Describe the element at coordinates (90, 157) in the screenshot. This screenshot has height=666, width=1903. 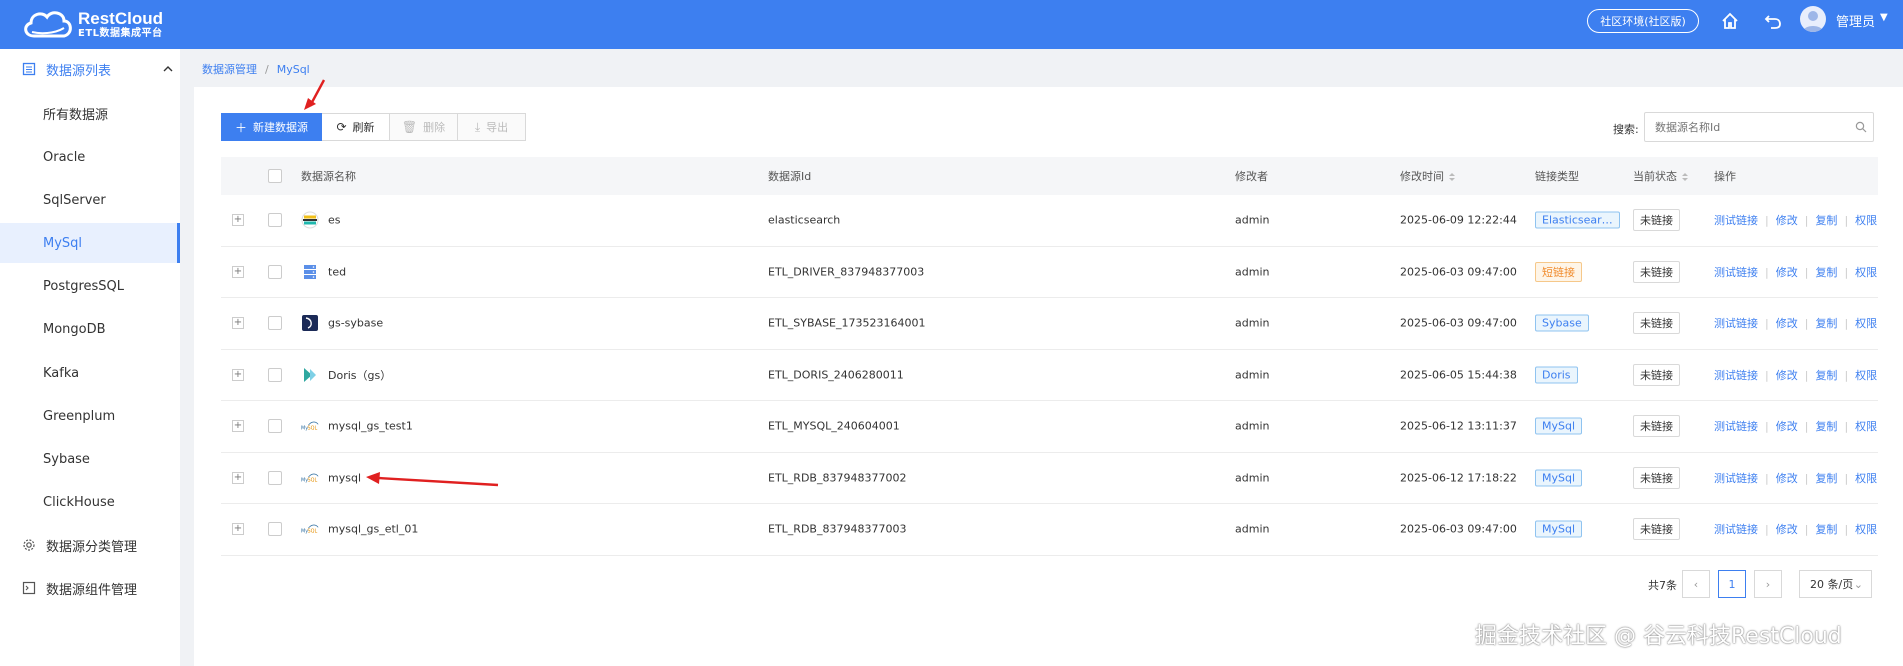
I see `sidebar-item-oracle: Oracle` at that location.